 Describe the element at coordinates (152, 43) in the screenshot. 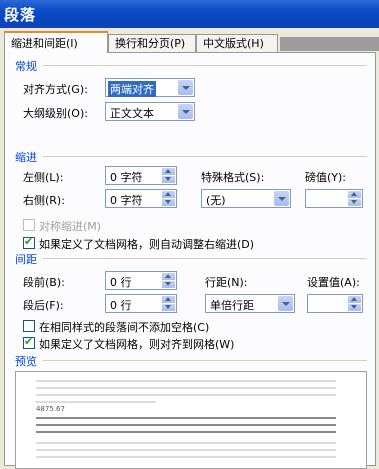

I see `tab-line-page-breaks: 换行和分页(P)` at that location.